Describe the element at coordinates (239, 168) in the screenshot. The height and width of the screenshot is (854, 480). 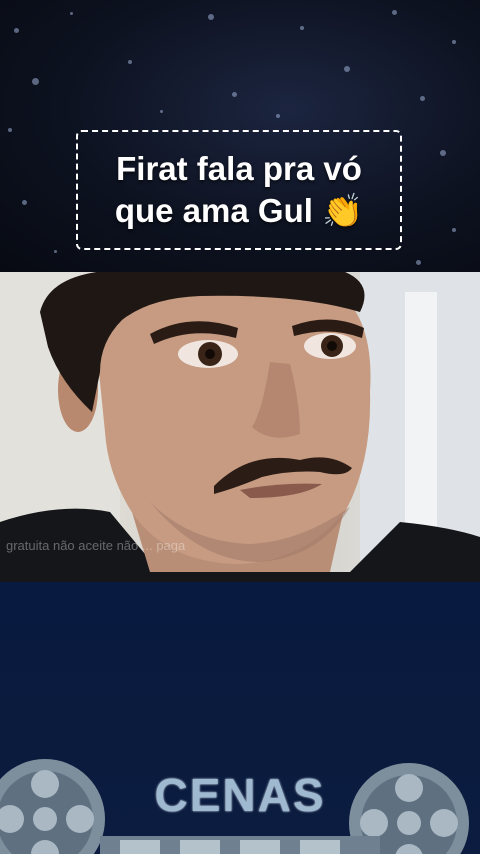
I see `caption-line-1: Firat fala pra vó` at that location.